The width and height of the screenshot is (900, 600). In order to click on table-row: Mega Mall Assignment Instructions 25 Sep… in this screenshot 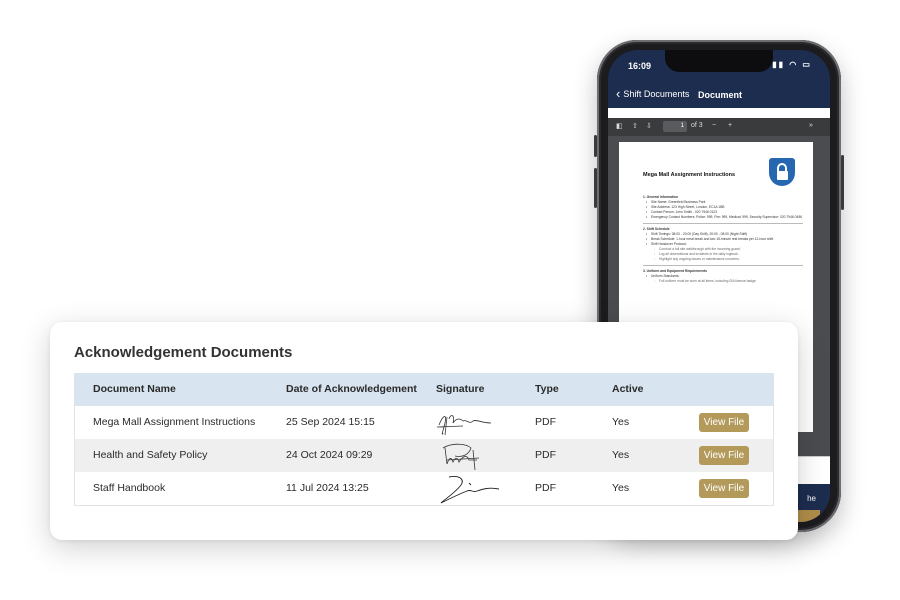, I will do `click(424, 422)`.